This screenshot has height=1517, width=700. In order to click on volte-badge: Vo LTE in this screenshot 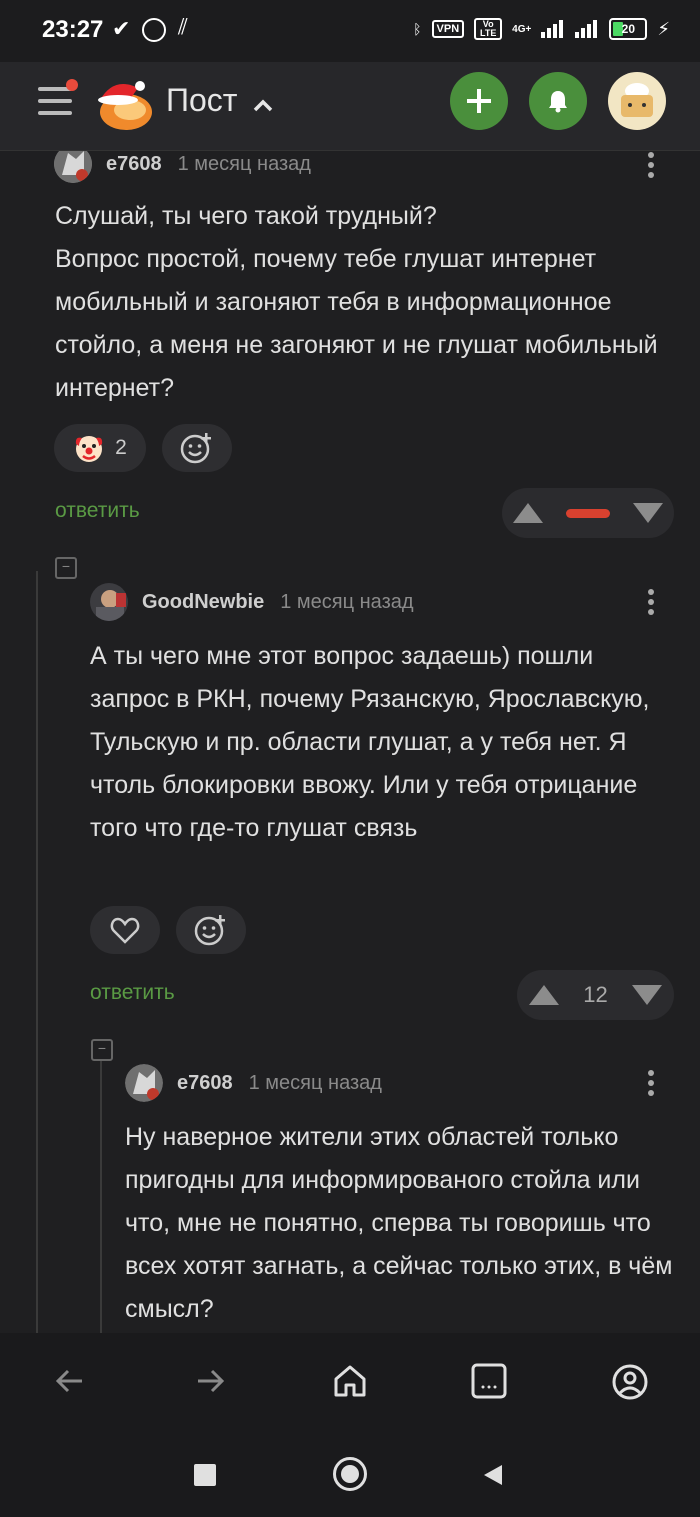, I will do `click(488, 29)`.